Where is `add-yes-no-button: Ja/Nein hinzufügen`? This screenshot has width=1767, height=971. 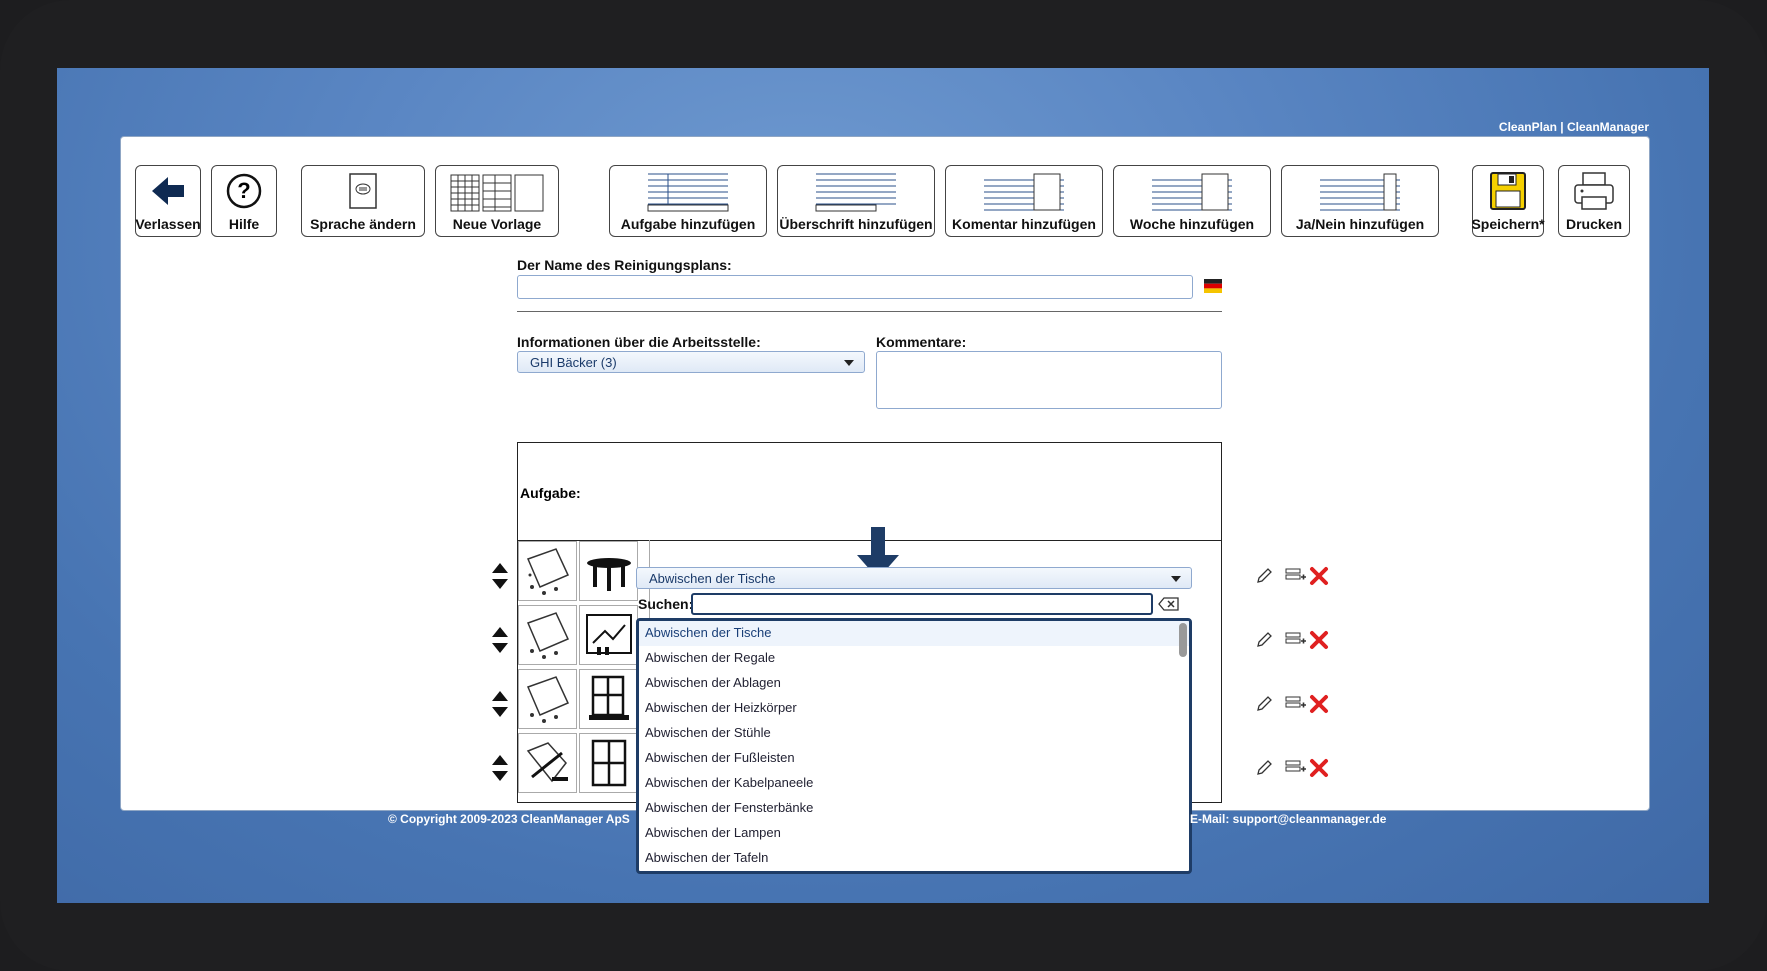
add-yes-no-button: Ja/Nein hinzufügen is located at coordinates (1360, 201).